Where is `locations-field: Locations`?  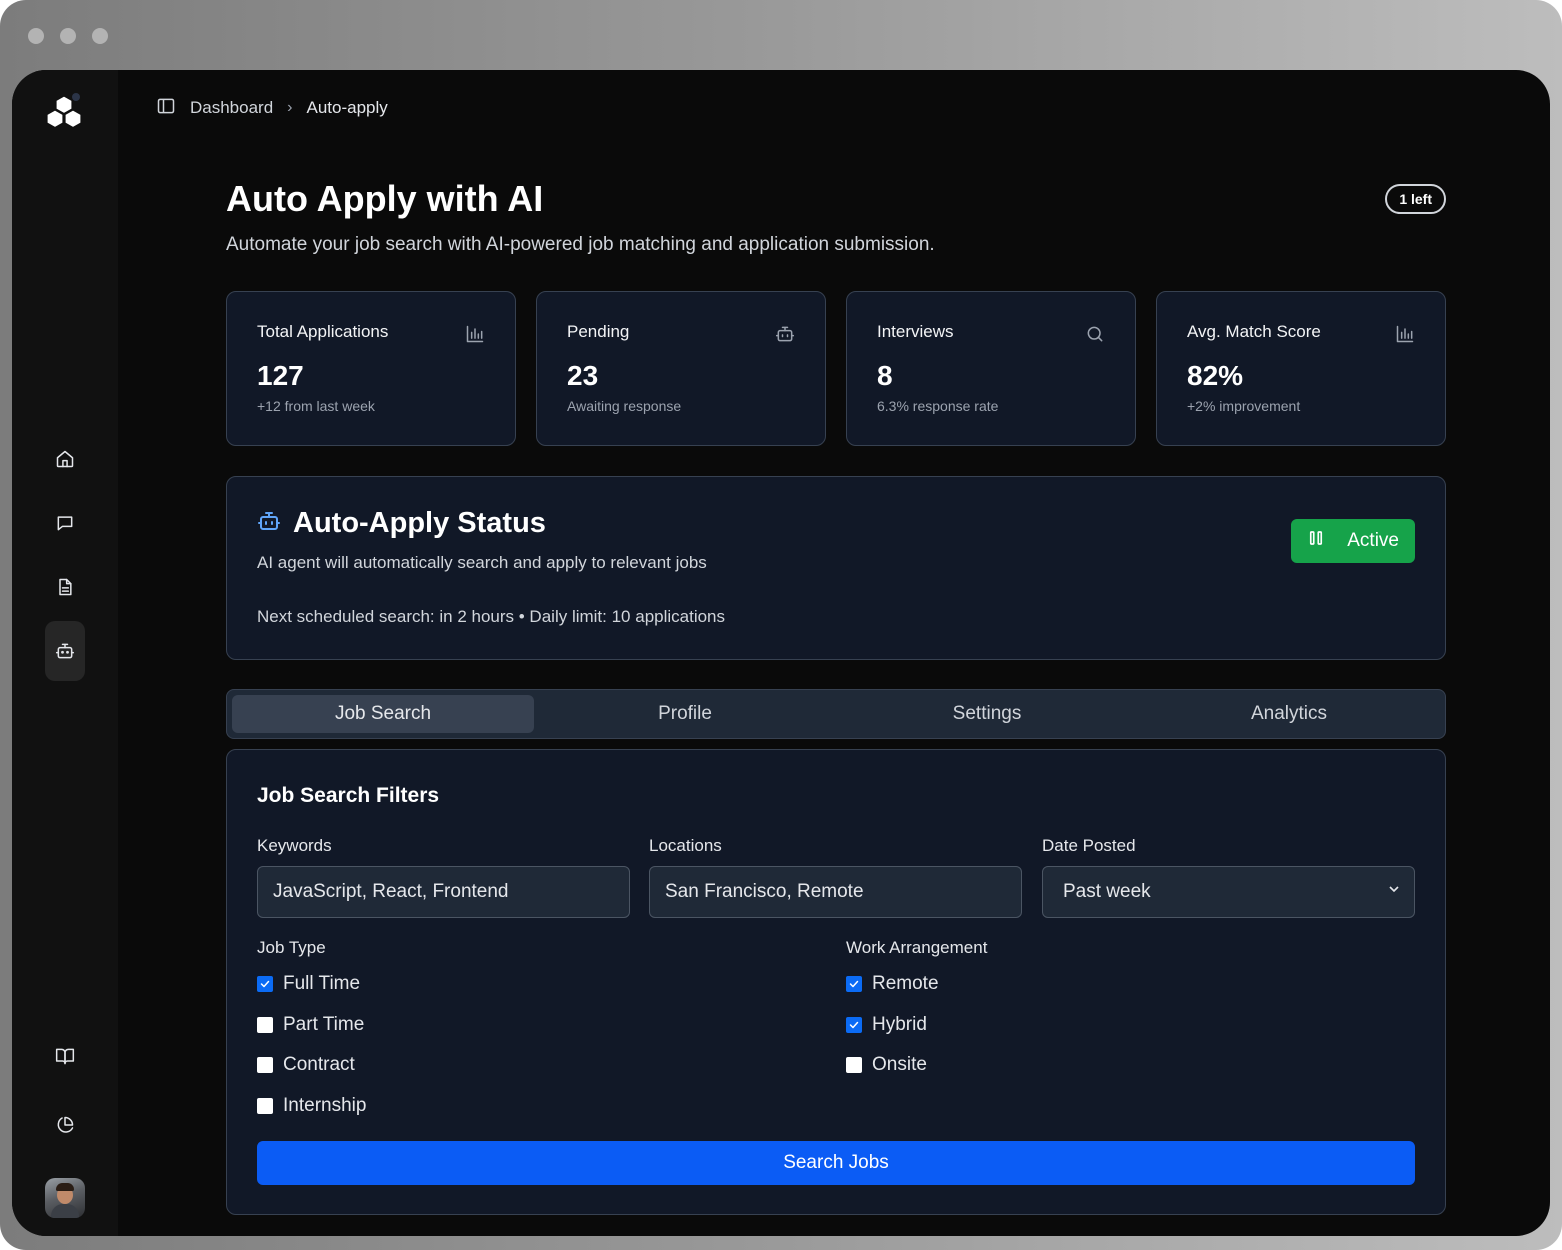
locations-field: Locations is located at coordinates (835, 877).